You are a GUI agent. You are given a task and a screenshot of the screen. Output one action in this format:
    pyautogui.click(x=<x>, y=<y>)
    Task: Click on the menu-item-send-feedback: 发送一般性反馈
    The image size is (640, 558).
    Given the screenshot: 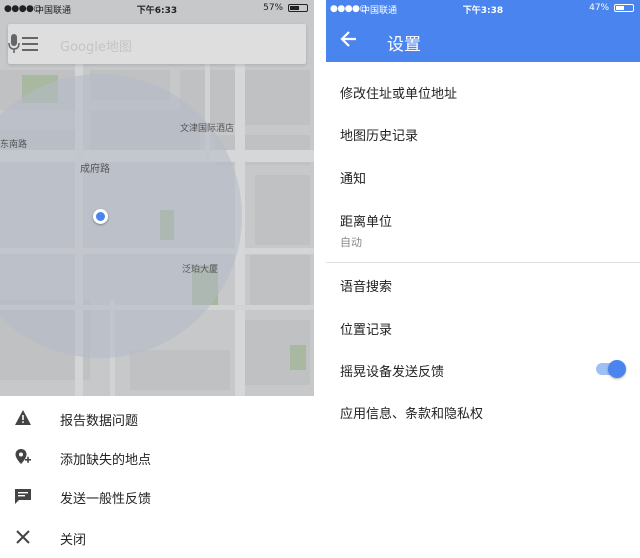 What is the action you would take?
    pyautogui.click(x=157, y=496)
    